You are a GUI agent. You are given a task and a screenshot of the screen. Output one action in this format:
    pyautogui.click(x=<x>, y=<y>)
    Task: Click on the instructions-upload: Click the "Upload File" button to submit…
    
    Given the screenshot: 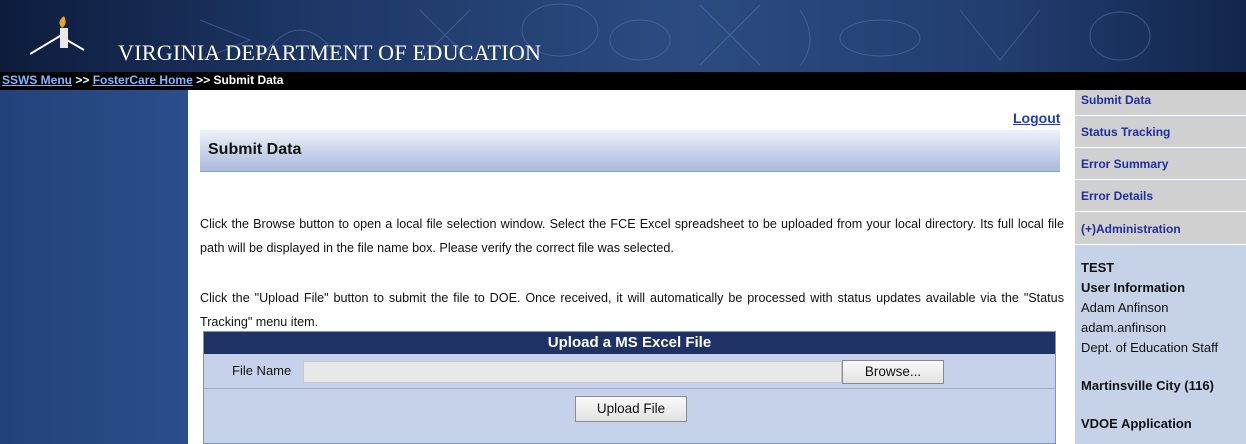 What is the action you would take?
    pyautogui.click(x=632, y=310)
    